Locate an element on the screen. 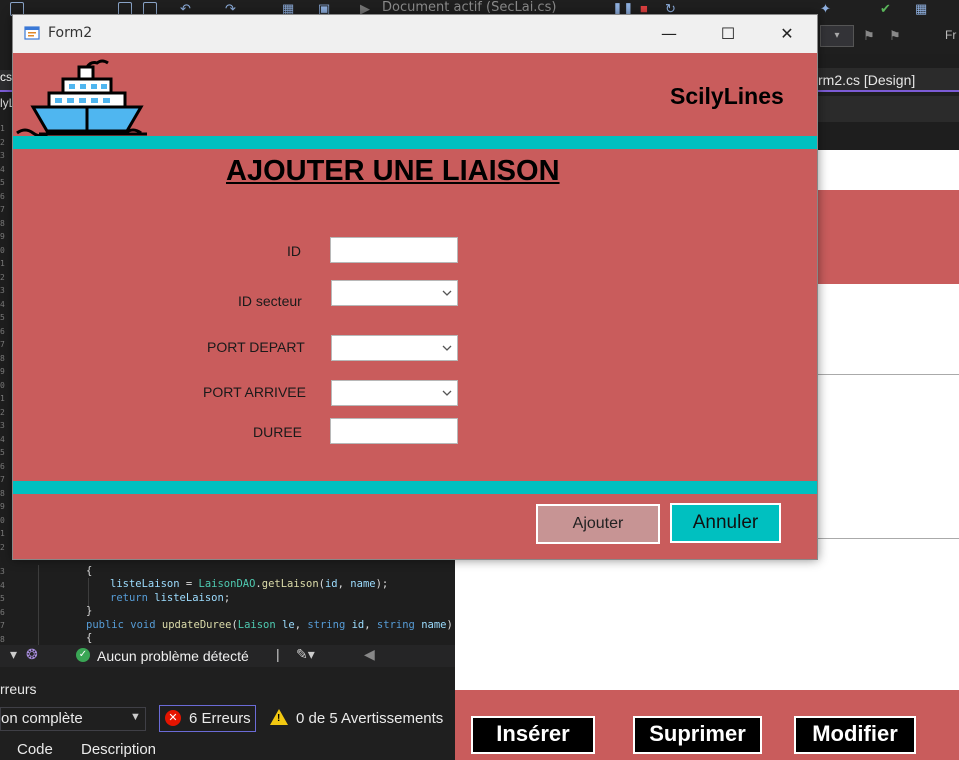 The height and width of the screenshot is (760, 959). form-app-icon is located at coordinates (32, 33).